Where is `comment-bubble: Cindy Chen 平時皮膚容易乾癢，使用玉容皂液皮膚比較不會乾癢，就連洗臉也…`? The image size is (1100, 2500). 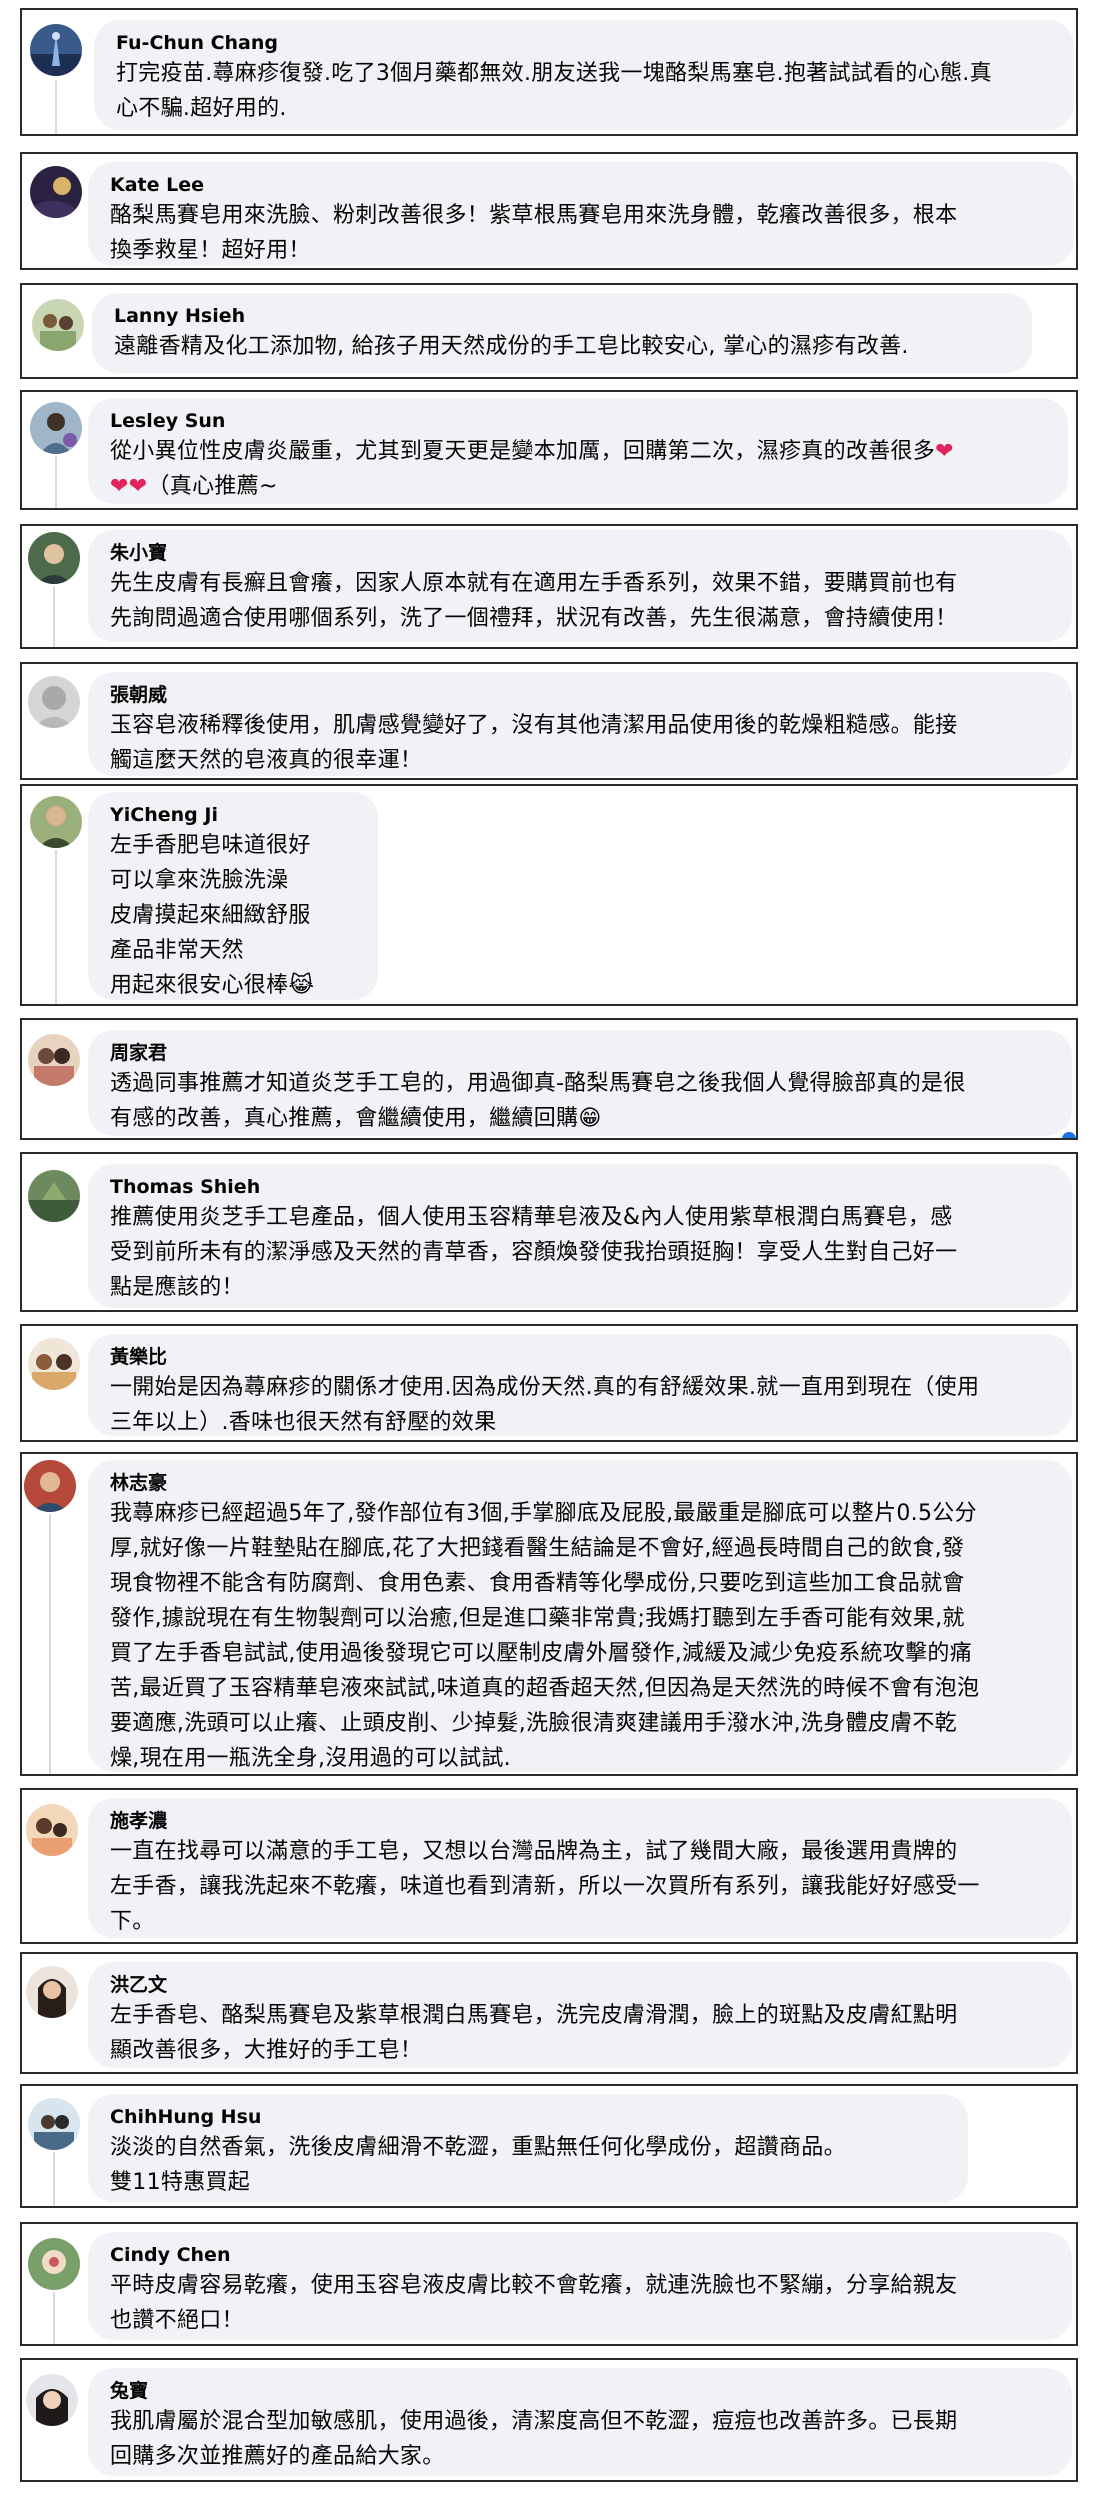 comment-bubble: Cindy Chen 平時皮膚容易乾癢，使用玉容皂液皮膚比較不會乾癢，就連洗臉也… is located at coordinates (580, 2286).